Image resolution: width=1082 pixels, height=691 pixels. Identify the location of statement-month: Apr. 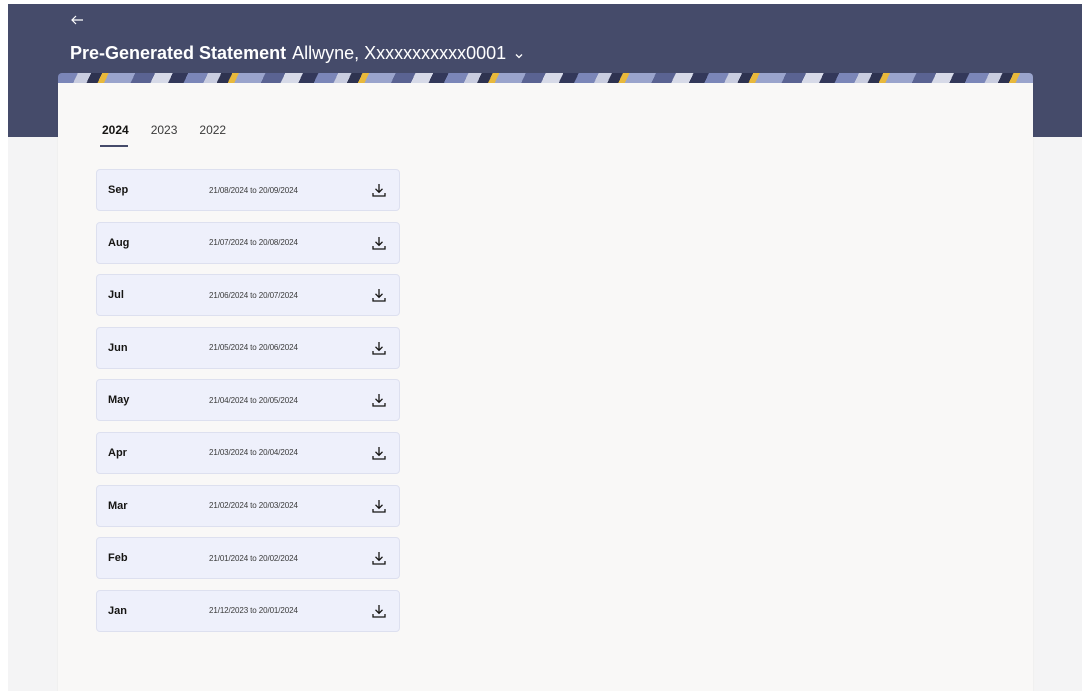
(117, 452).